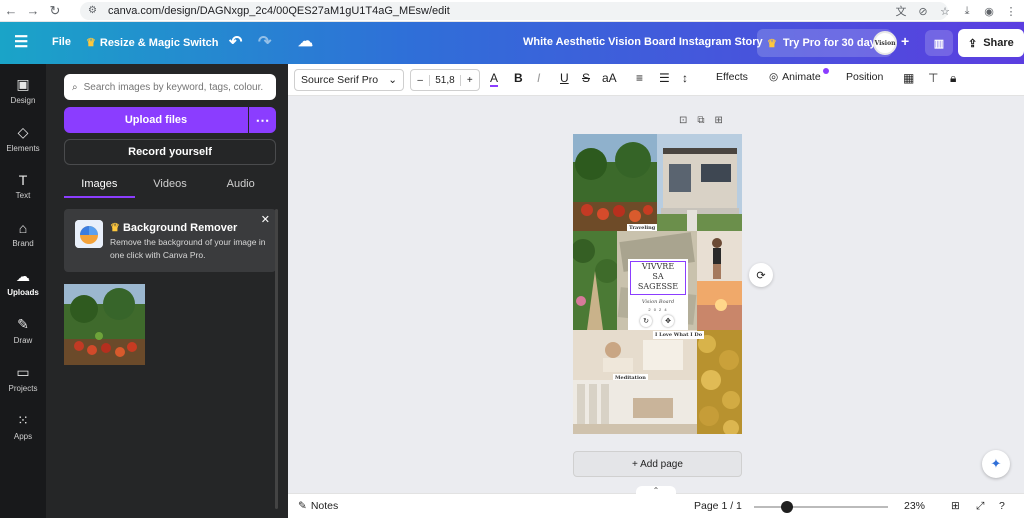 Image resolution: width=1024 pixels, height=518 pixels. What do you see at coordinates (719, 256) in the screenshot?
I see `fitness-woman-image` at bounding box center [719, 256].